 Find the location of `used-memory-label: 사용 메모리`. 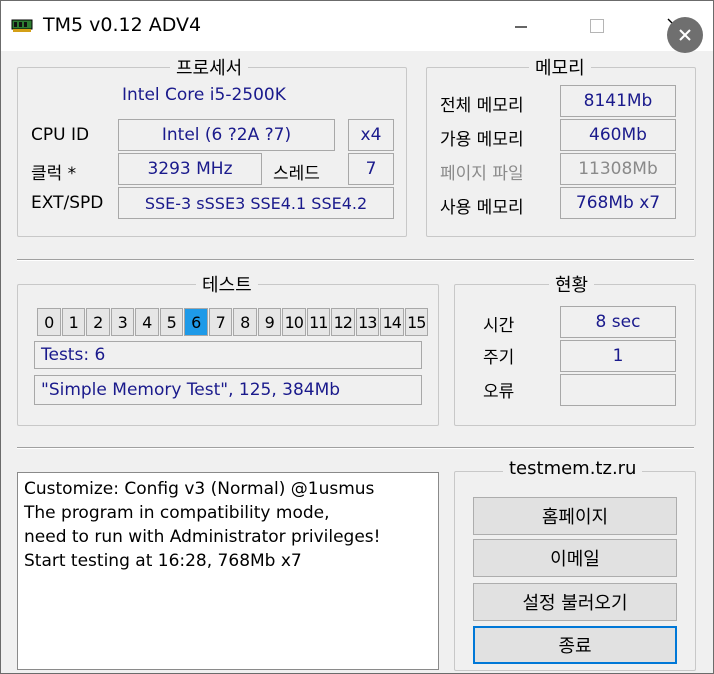

used-memory-label: 사용 메모리 is located at coordinates (482, 208).